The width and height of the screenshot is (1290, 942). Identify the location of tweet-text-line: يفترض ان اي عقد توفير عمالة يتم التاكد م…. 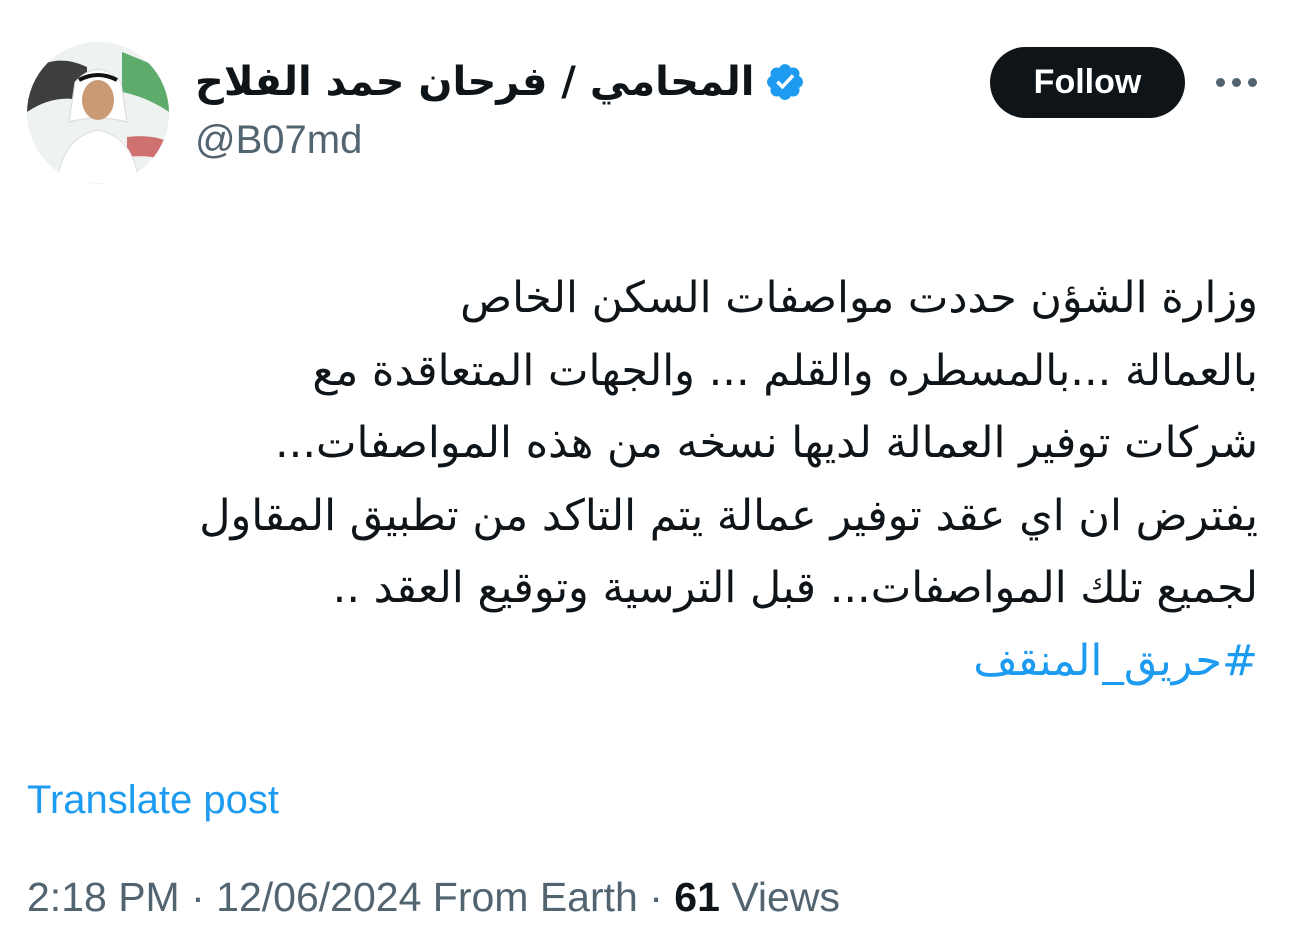
(728, 515).